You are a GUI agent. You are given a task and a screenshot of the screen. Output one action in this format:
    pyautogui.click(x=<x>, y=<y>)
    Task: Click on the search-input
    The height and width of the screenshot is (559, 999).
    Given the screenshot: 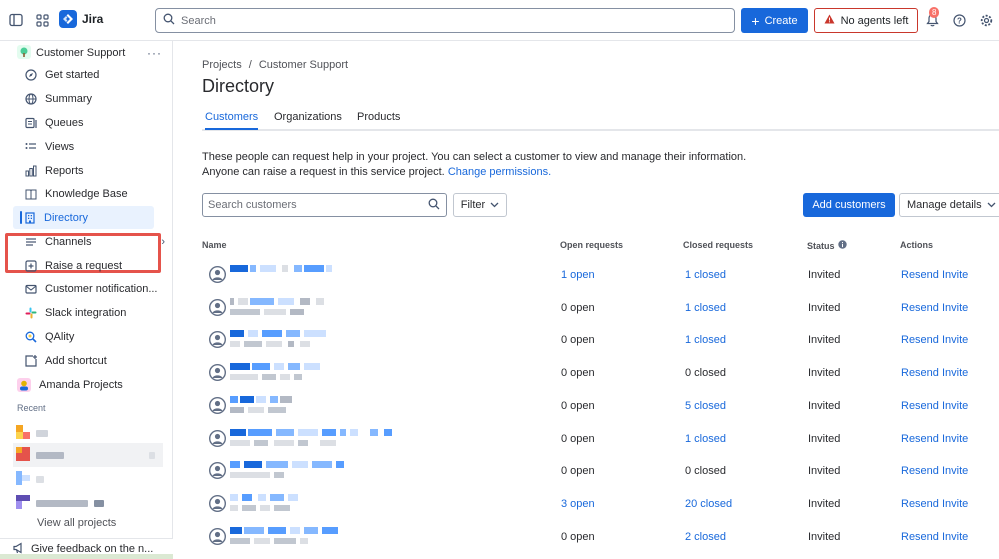 What is the action you would take?
    pyautogui.click(x=431, y=20)
    